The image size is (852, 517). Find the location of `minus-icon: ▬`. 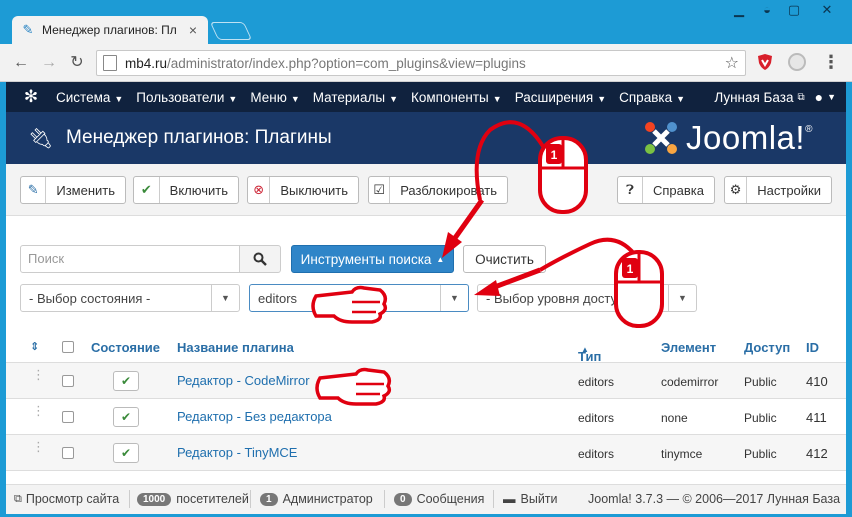

minus-icon: ▬ is located at coordinates (509, 499).